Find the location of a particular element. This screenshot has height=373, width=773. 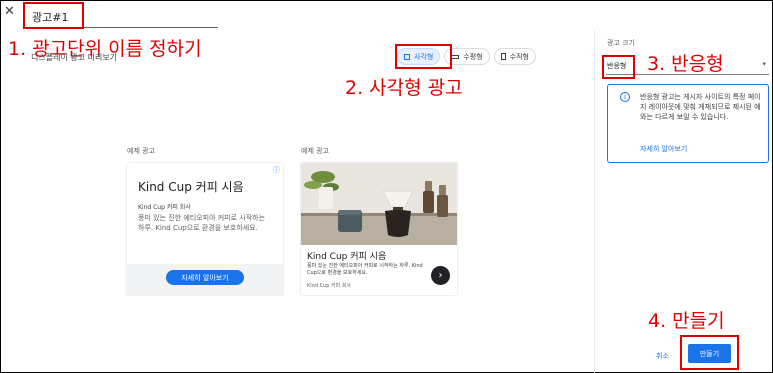

highlight-box-name is located at coordinates (53, 15).